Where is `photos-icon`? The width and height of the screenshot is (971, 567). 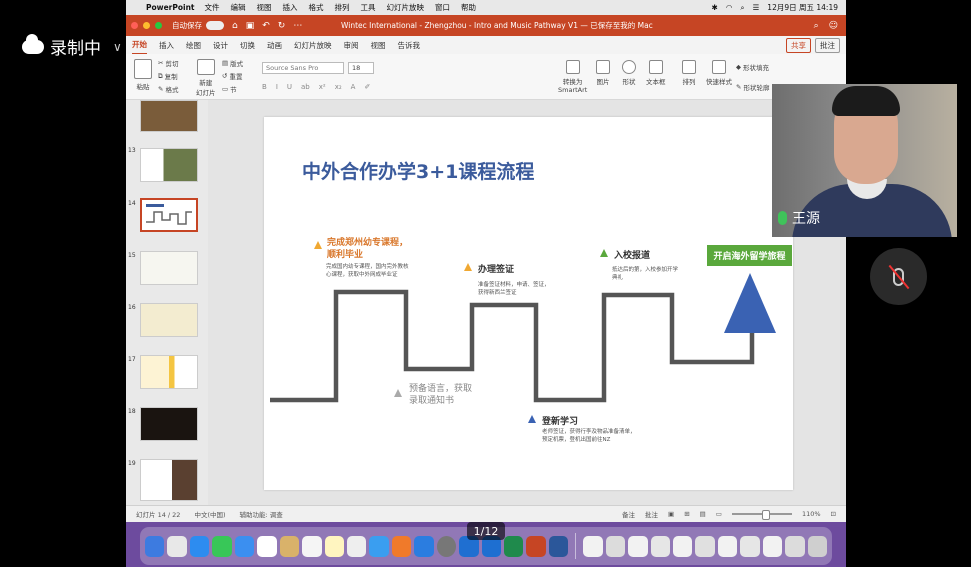
photos-icon is located at coordinates (356, 546).